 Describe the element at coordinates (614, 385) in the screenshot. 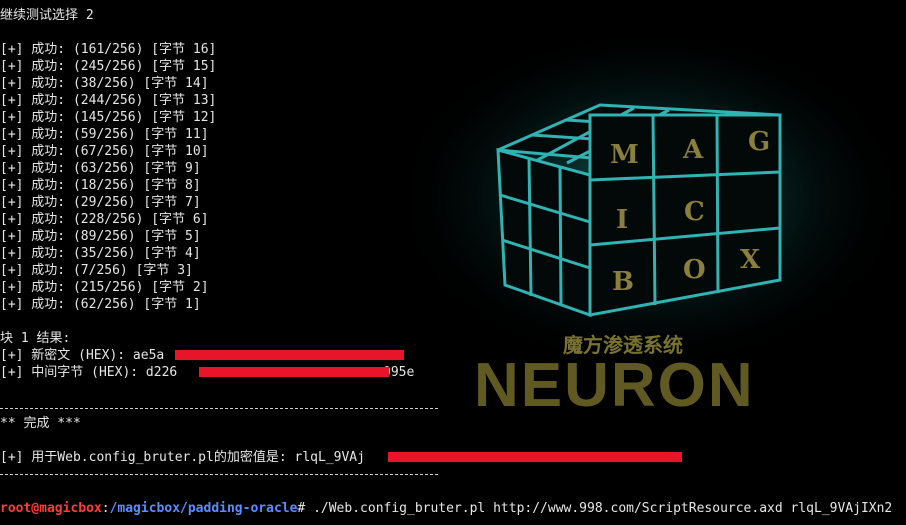

I see `brand-name: NEURON` at that location.